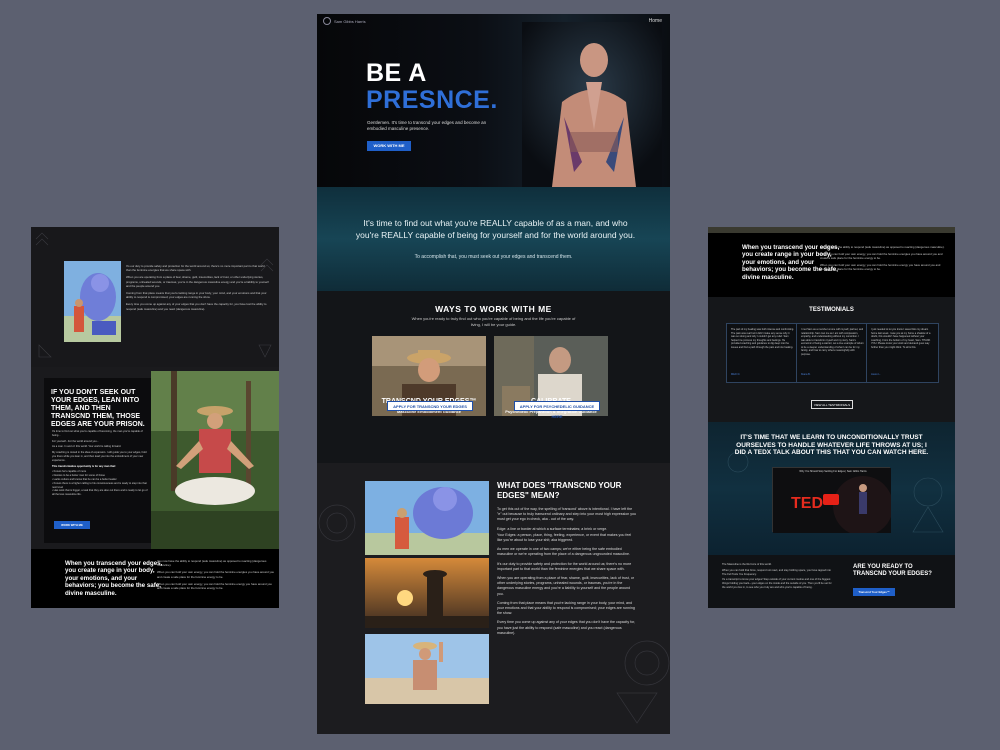 This screenshot has height=750, width=1000. I want to click on ways-heading: WAYS TO WORK WITH ME, so click(493, 309).